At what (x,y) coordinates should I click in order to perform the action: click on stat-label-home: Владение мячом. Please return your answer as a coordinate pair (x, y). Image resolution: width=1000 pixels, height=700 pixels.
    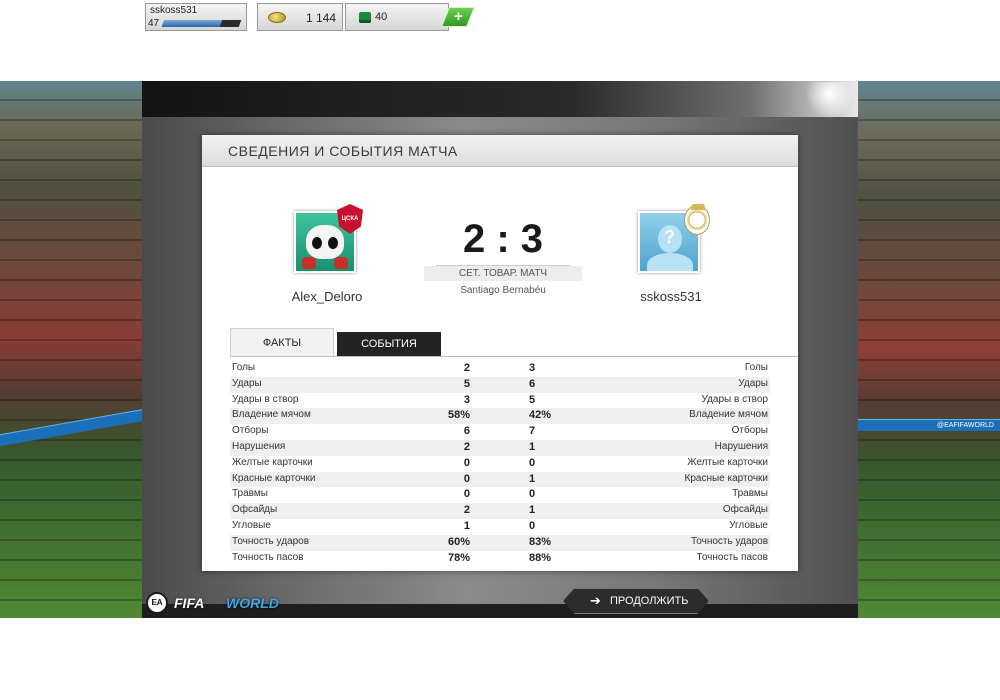
    Looking at the image, I should click on (271, 415).